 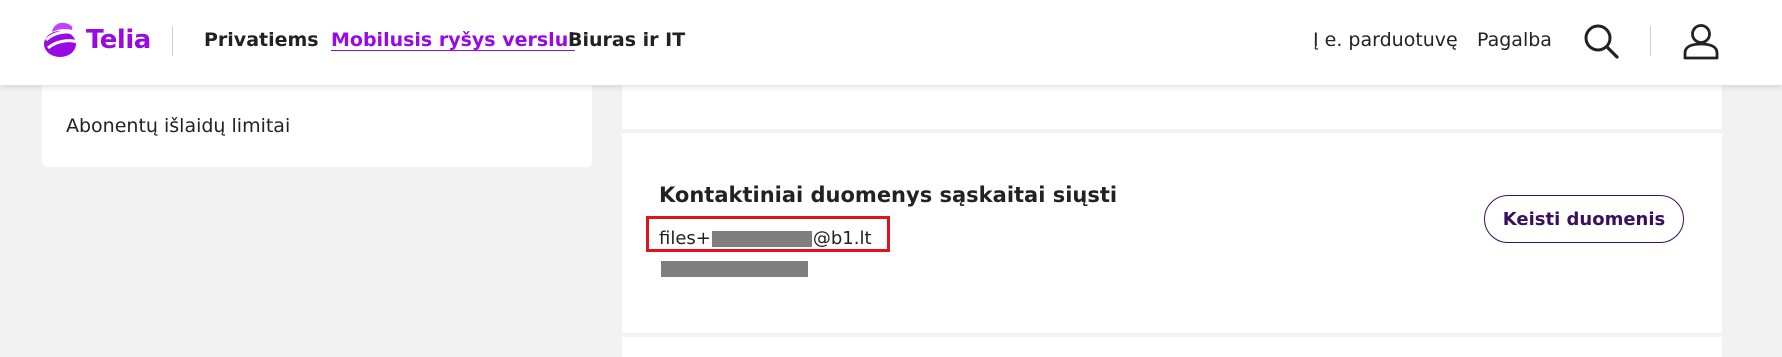 What do you see at coordinates (317, 126) in the screenshot?
I see `sidebar-menu: Abonentų išlaidų limitai` at bounding box center [317, 126].